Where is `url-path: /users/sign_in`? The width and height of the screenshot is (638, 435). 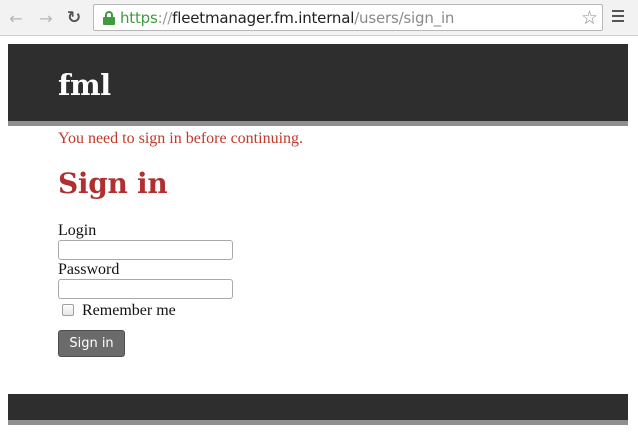 url-path: /users/sign_in is located at coordinates (404, 17).